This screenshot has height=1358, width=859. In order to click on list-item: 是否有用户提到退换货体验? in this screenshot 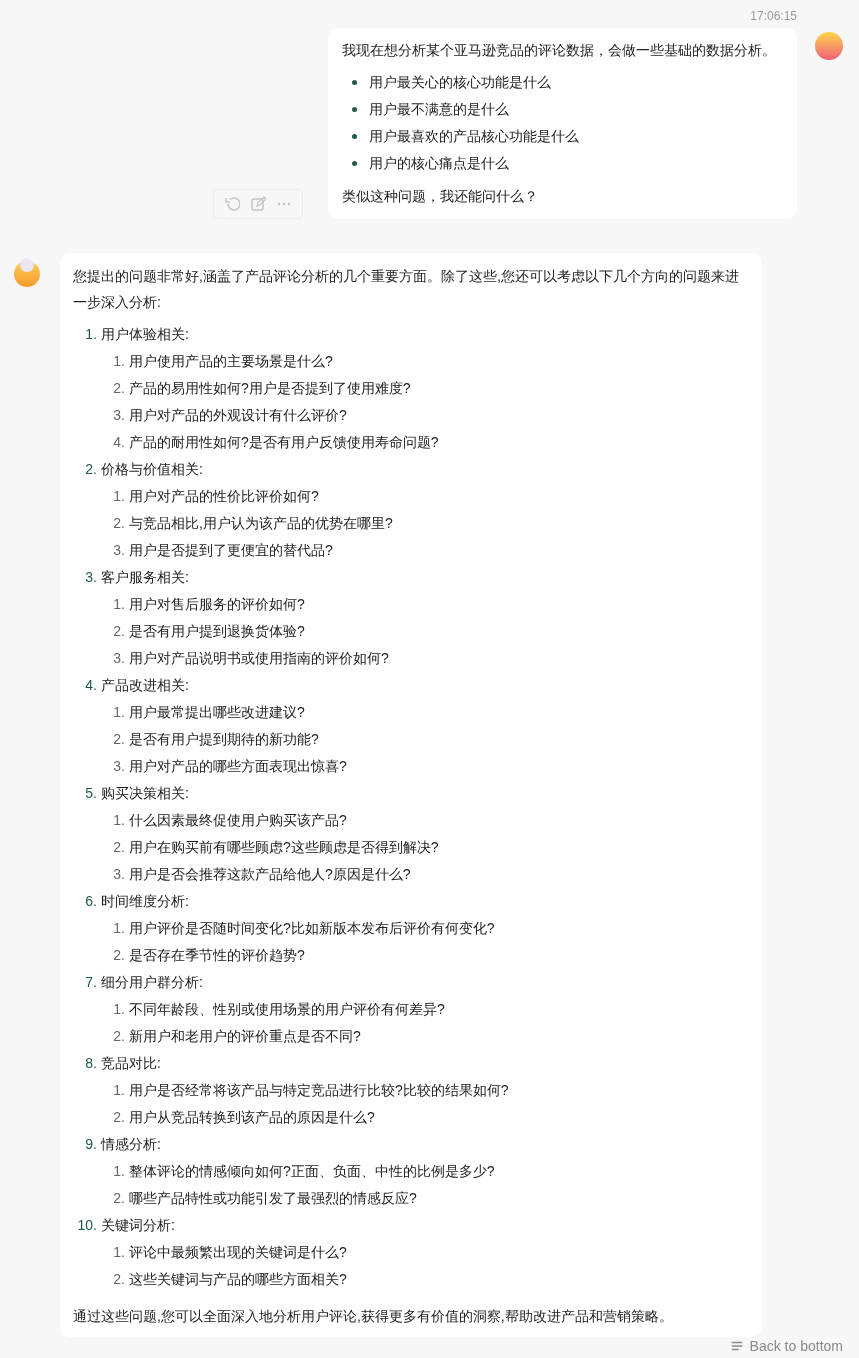, I will do `click(217, 631)`.